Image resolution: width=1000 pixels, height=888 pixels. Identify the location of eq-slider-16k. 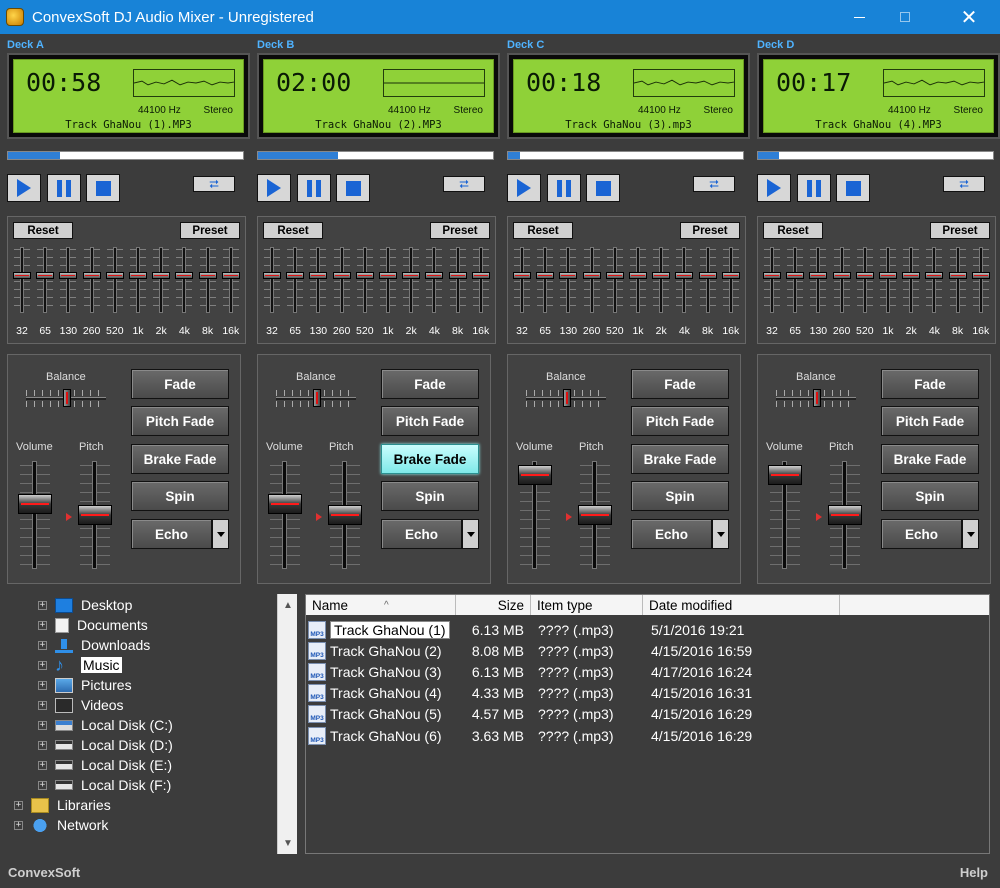
(730, 280).